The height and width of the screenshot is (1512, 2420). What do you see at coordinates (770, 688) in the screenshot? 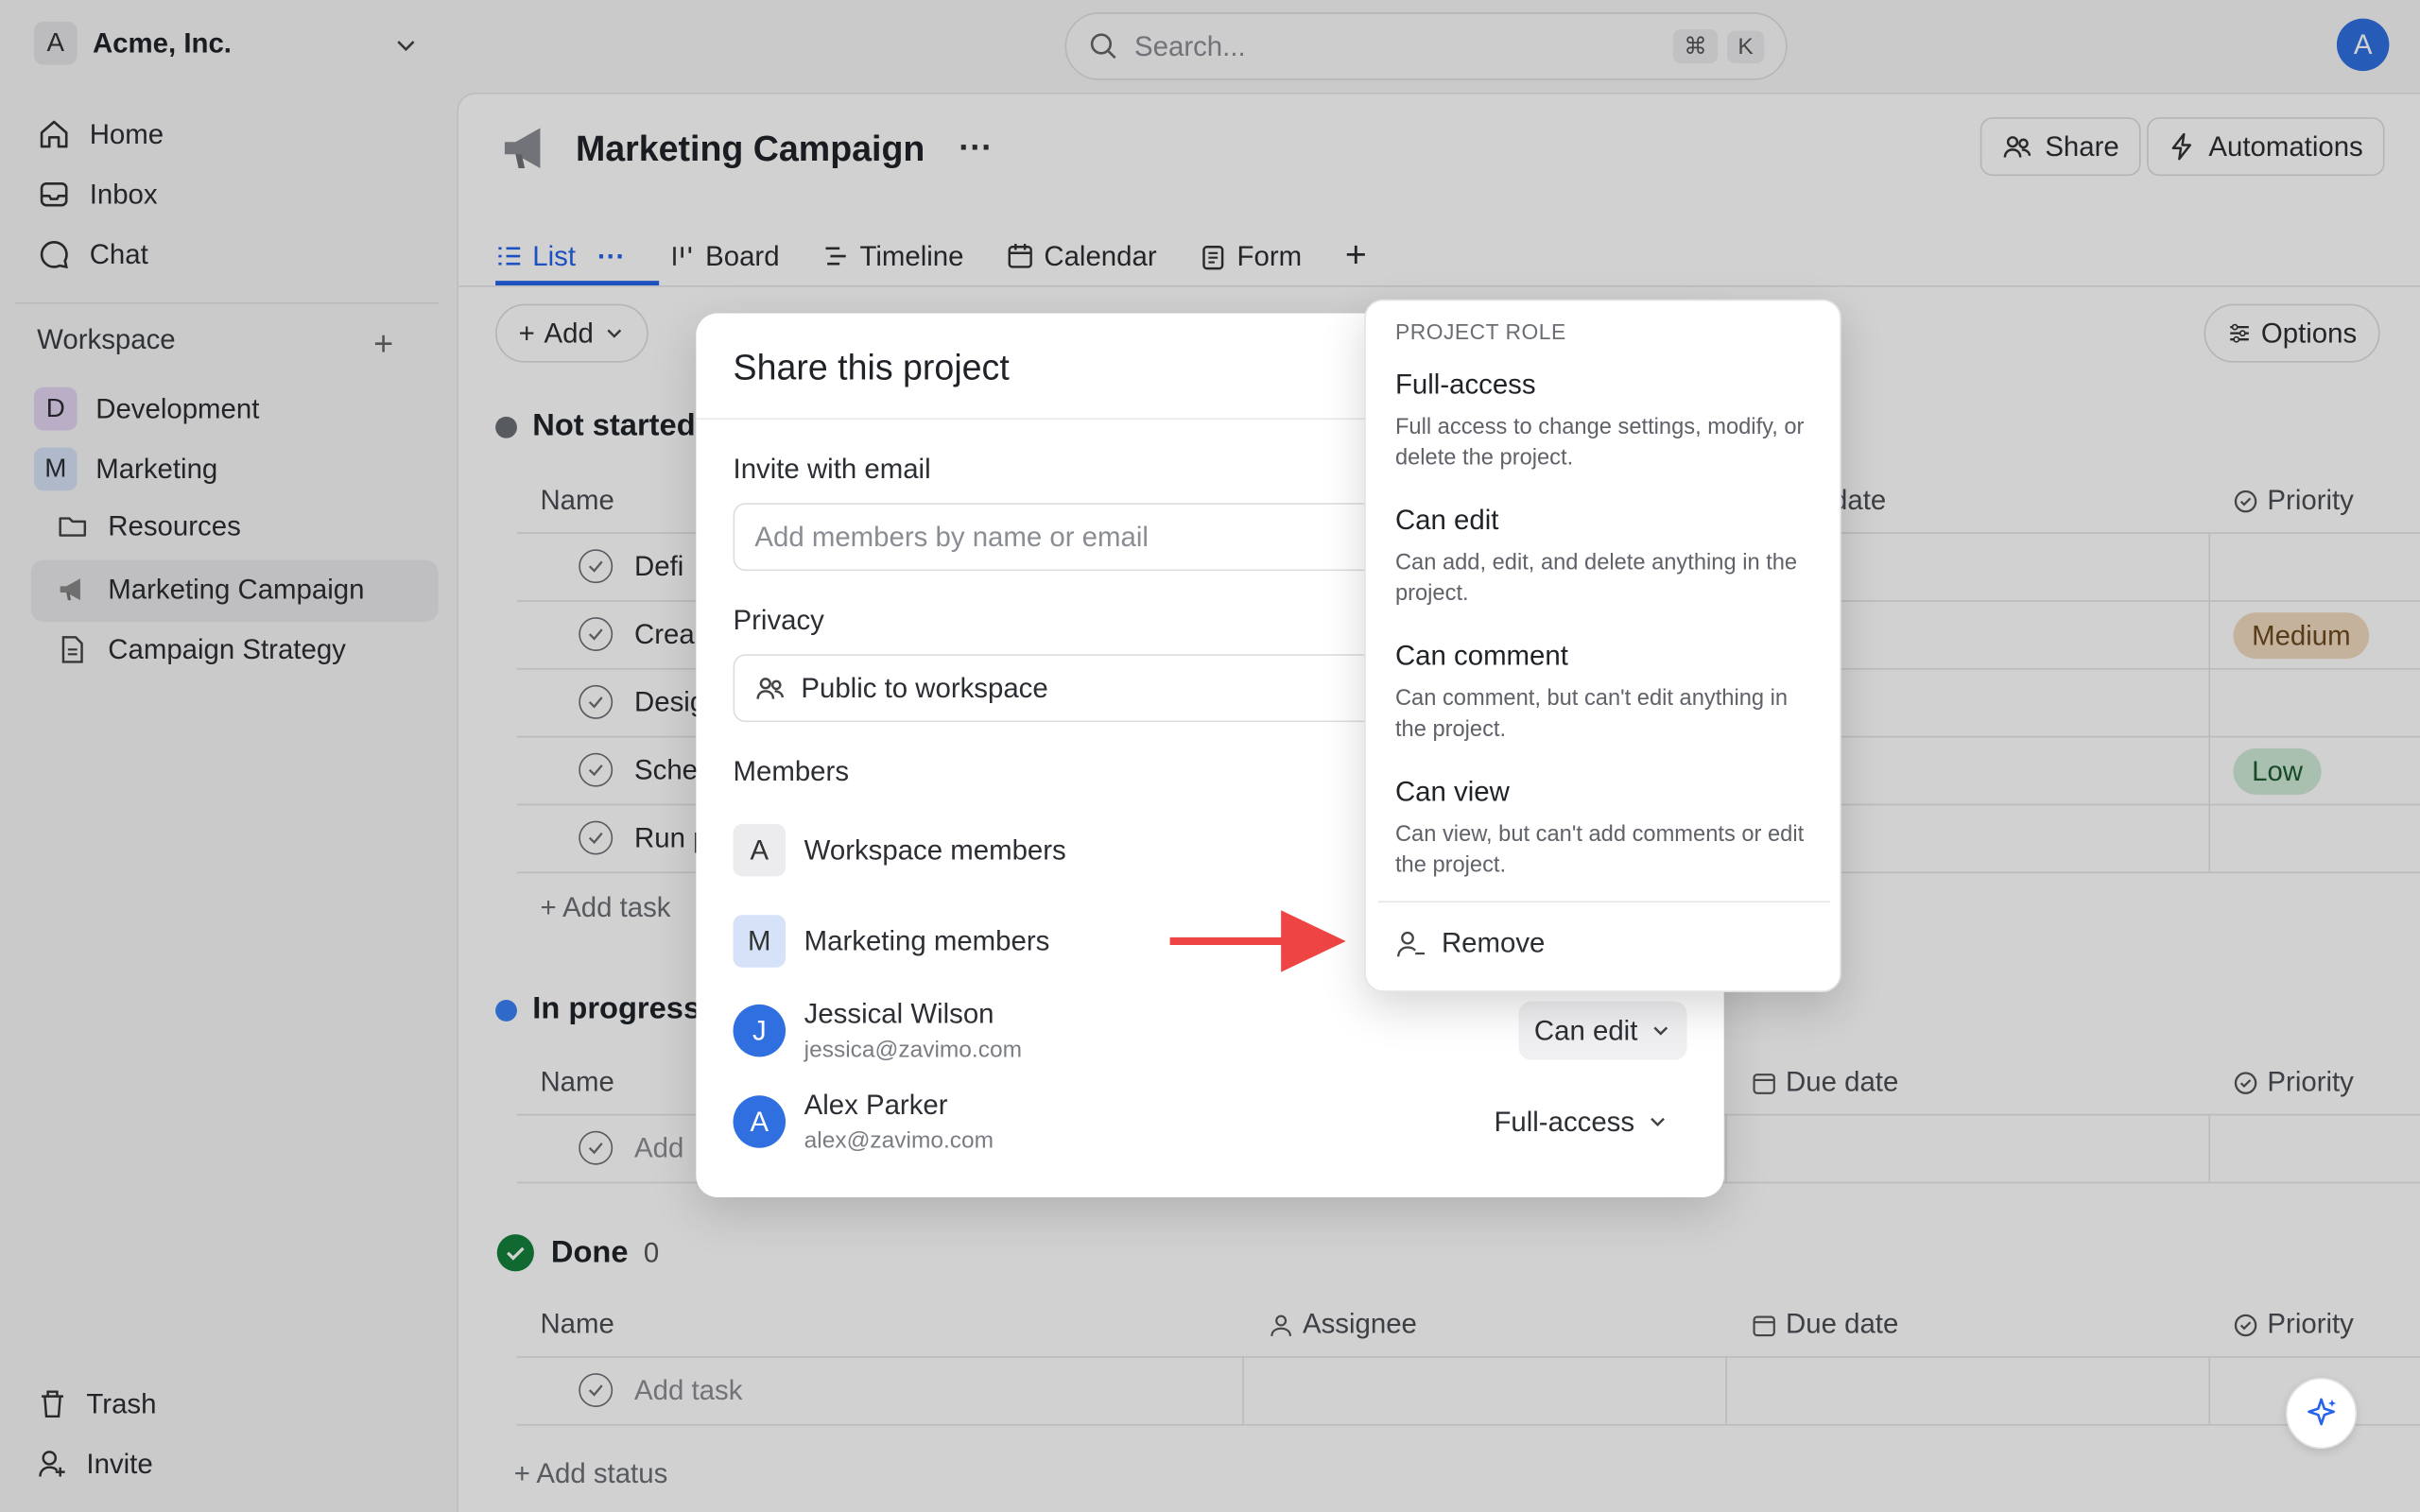
I see `users-icon` at bounding box center [770, 688].